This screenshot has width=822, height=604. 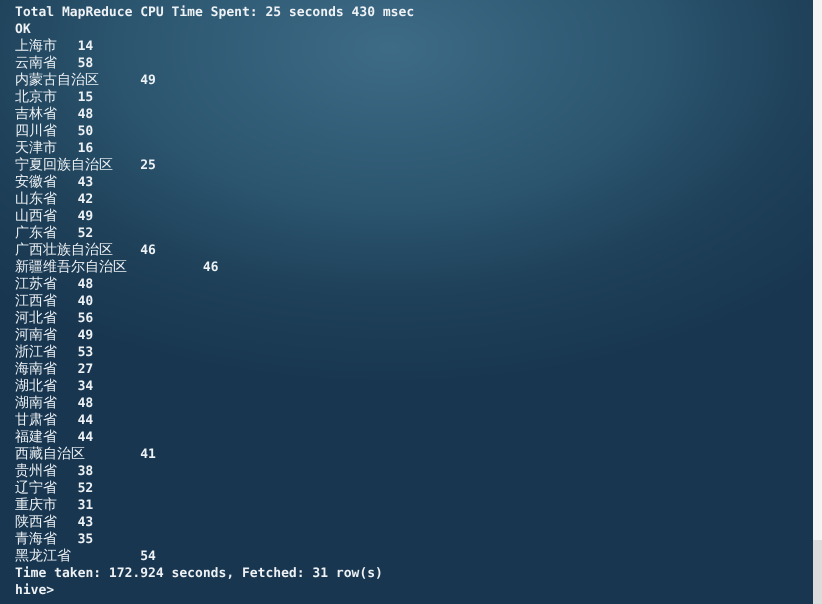 I want to click on region-name: 重庆市, so click(x=36, y=505).